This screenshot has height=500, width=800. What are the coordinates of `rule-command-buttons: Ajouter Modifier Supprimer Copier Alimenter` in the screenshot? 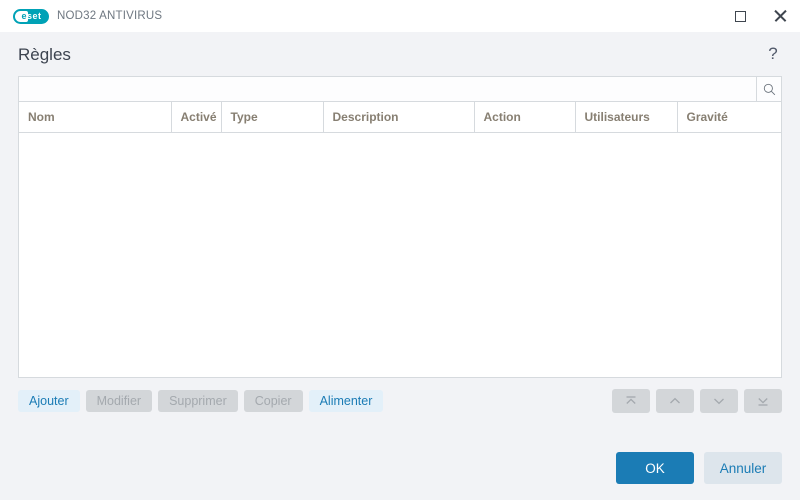 It's located at (201, 401).